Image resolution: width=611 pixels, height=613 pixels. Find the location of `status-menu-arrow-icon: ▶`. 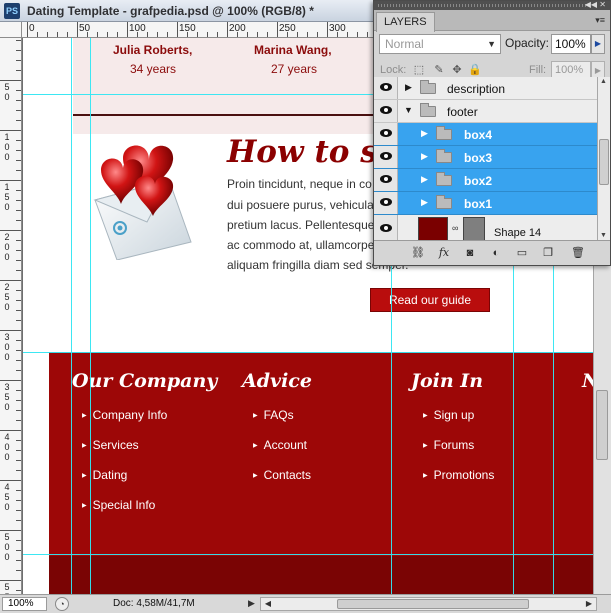

status-menu-arrow-icon: ▶ is located at coordinates (251, 603).